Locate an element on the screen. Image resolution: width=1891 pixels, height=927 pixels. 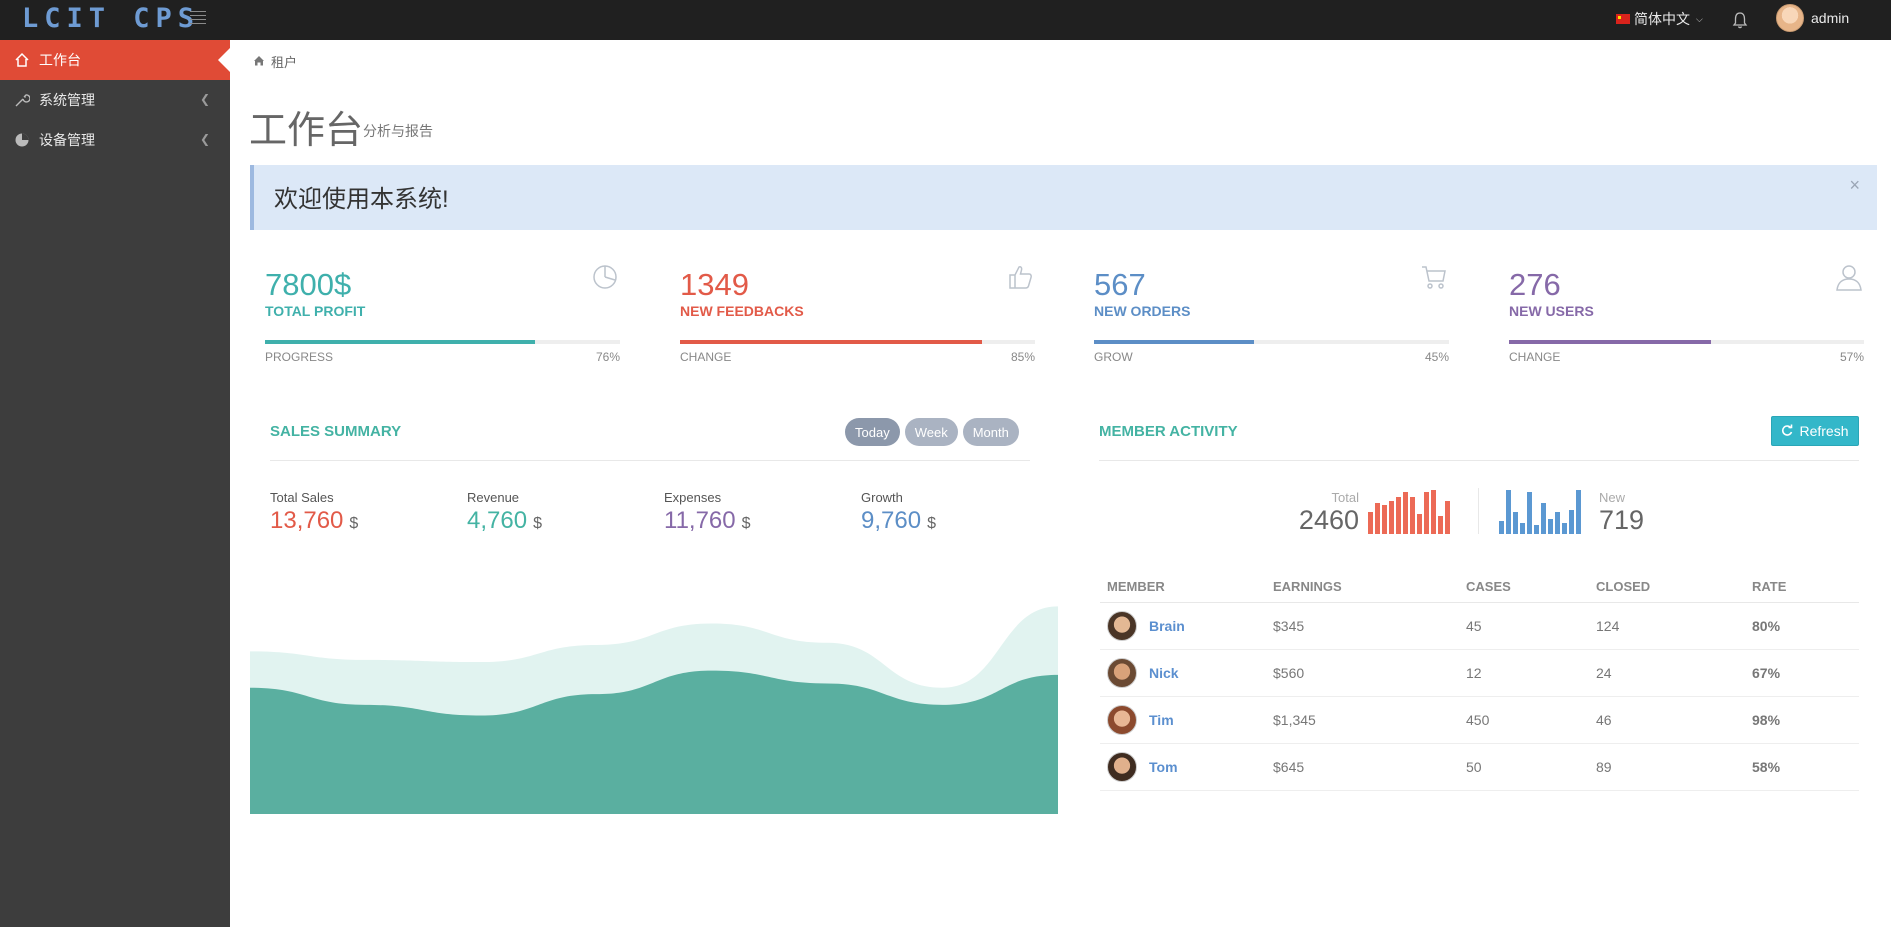
column-header: EARNINGS is located at coordinates (1362, 587).